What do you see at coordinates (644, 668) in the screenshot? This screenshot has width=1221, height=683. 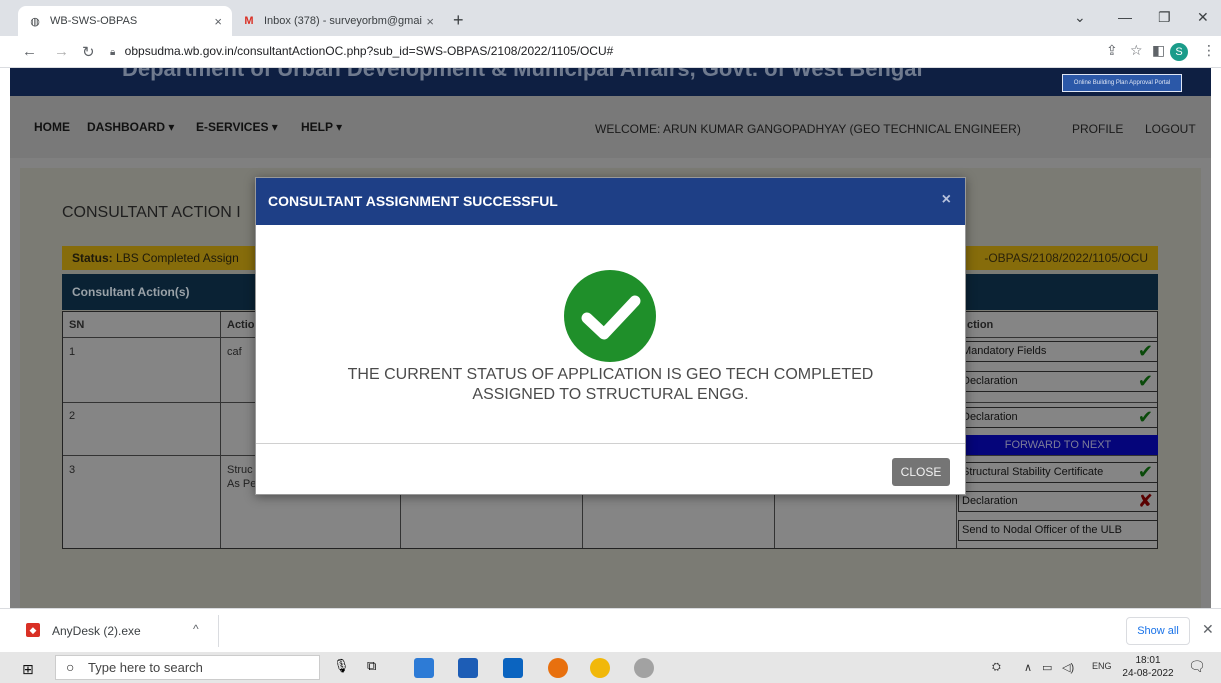 I see `app-icon` at bounding box center [644, 668].